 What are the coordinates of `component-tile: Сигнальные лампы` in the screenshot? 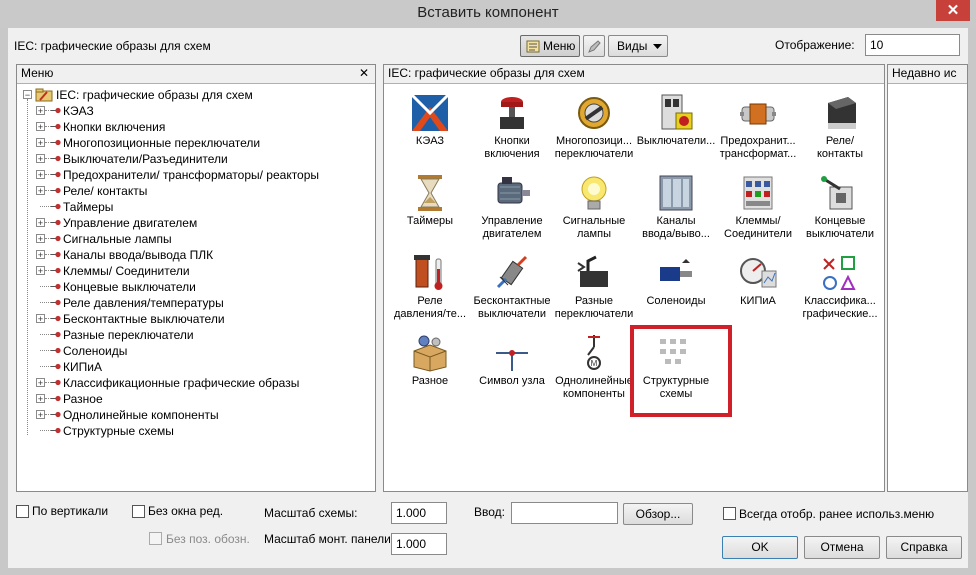 It's located at (594, 209).